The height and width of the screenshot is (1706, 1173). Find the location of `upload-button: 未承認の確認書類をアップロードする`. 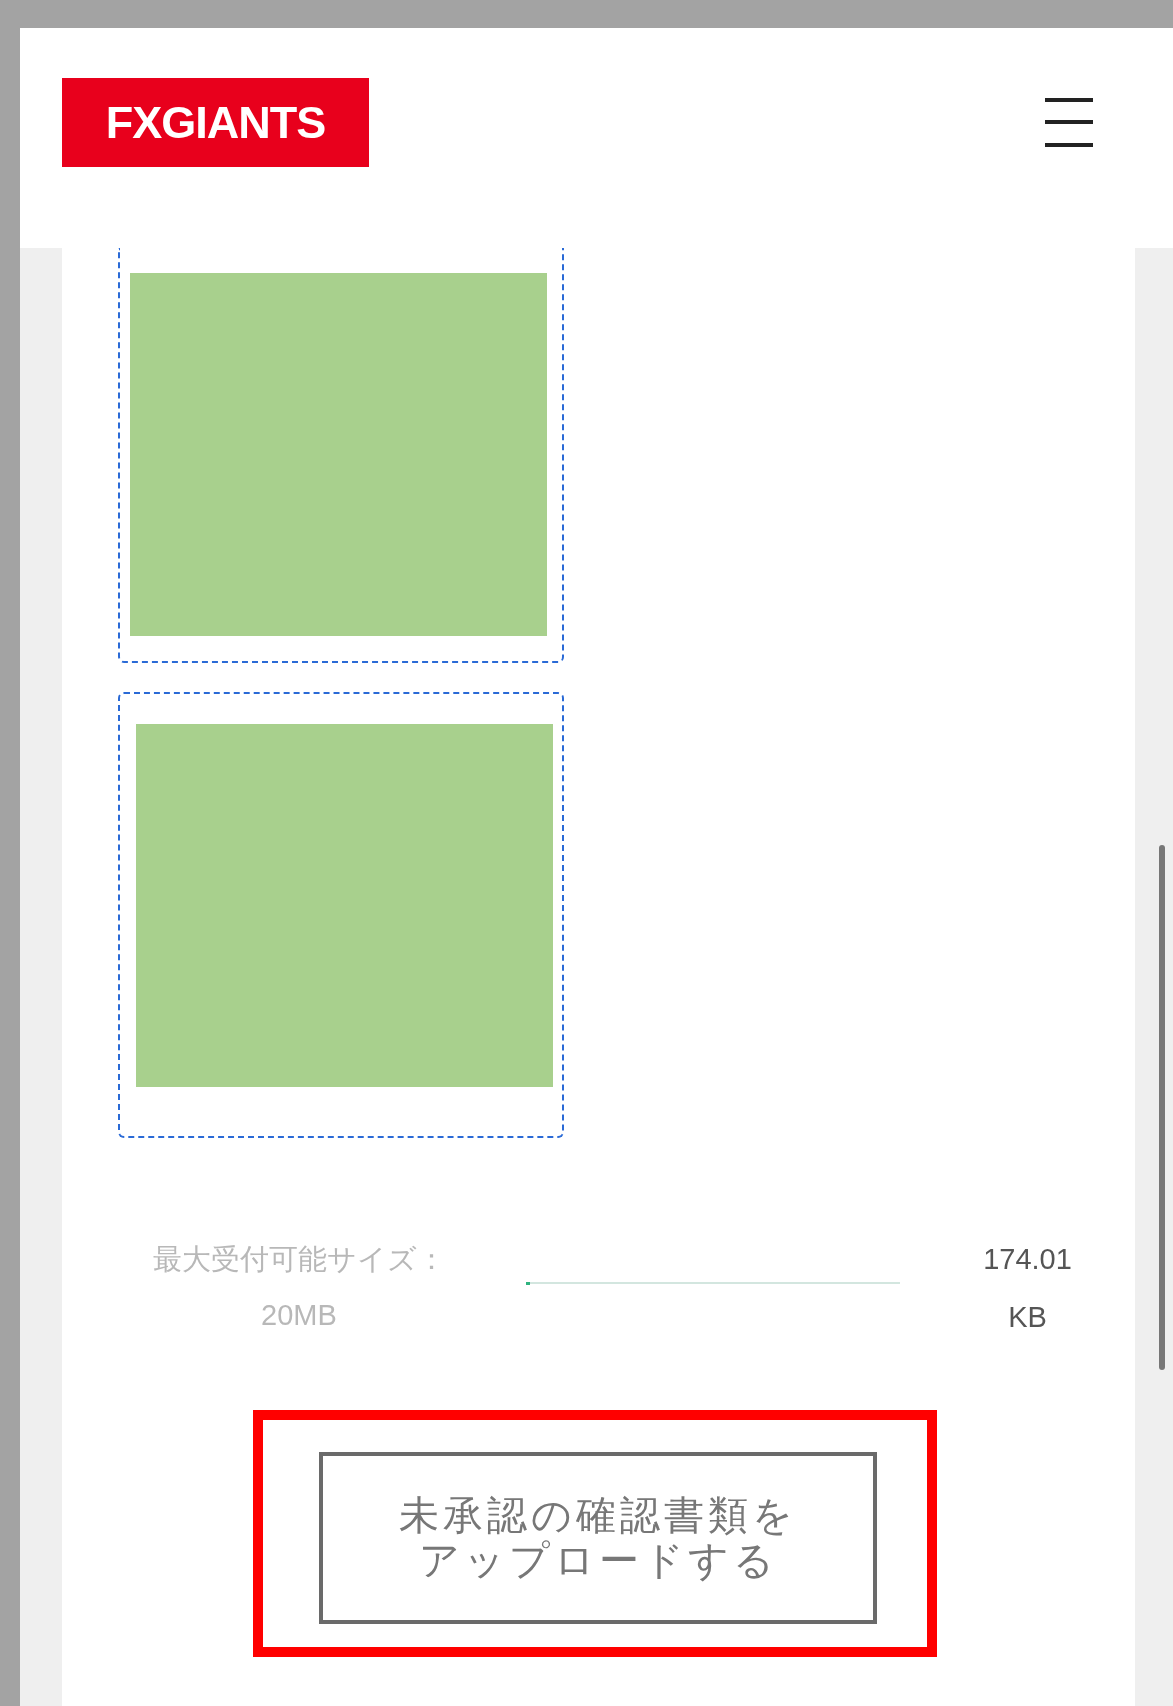

upload-button: 未承認の確認書類をアップロードする is located at coordinates (598, 1538).